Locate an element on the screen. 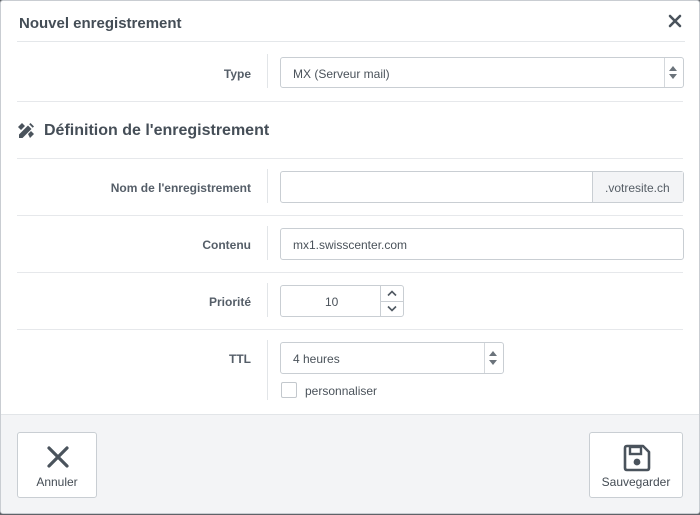  stepper-buttons is located at coordinates (391, 301).